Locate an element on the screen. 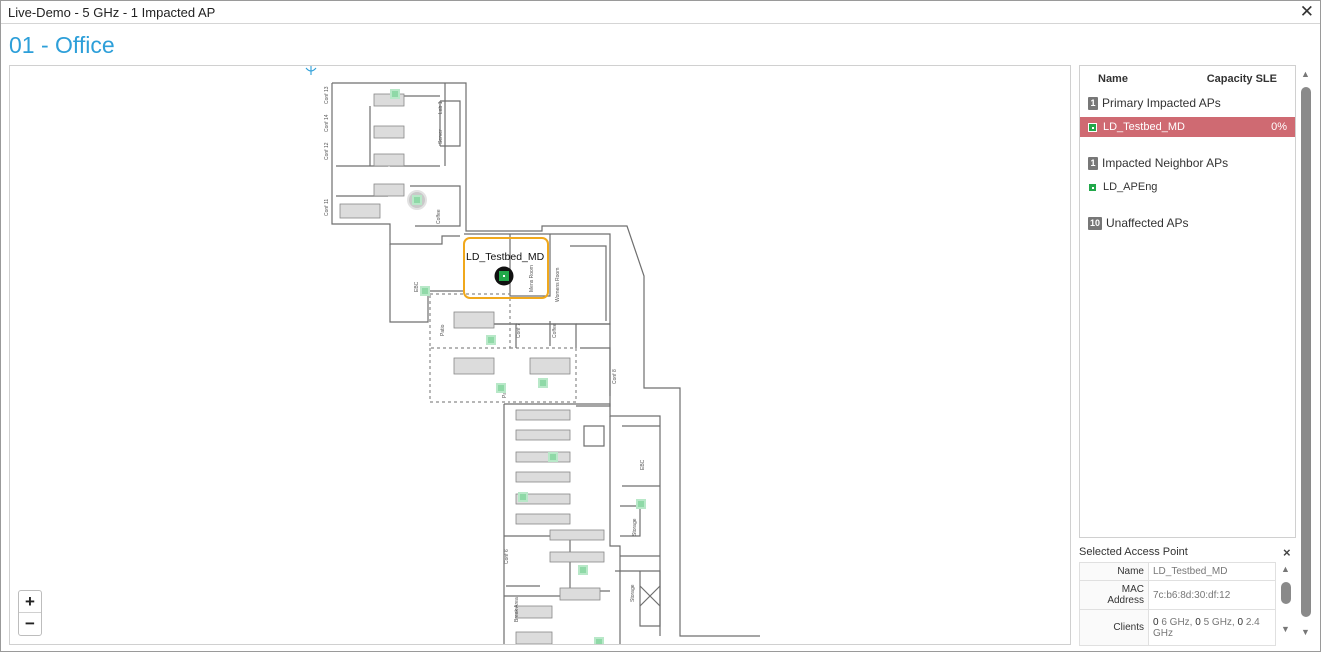 This screenshot has width=1321, height=652. room-label: Conf 6 is located at coordinates (507, 556).